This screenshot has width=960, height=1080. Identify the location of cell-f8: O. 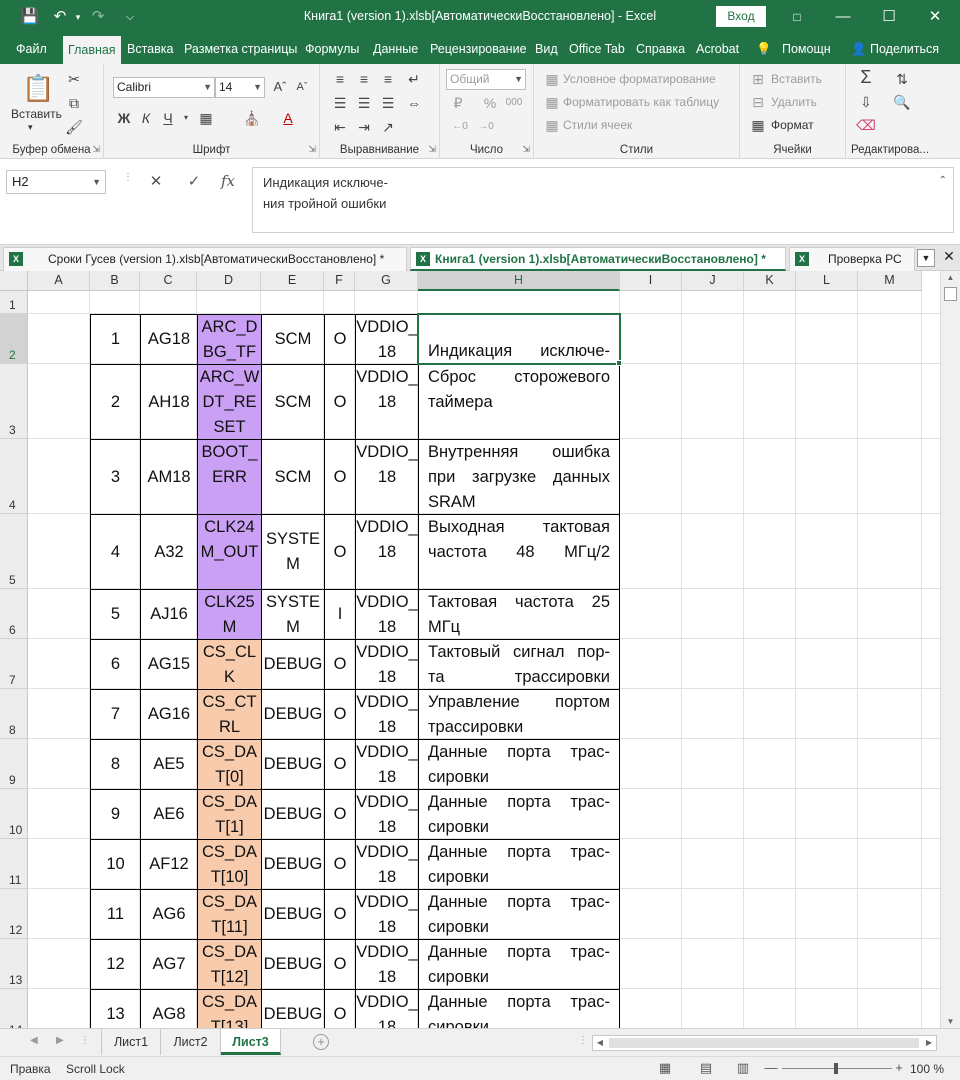
(339, 714).